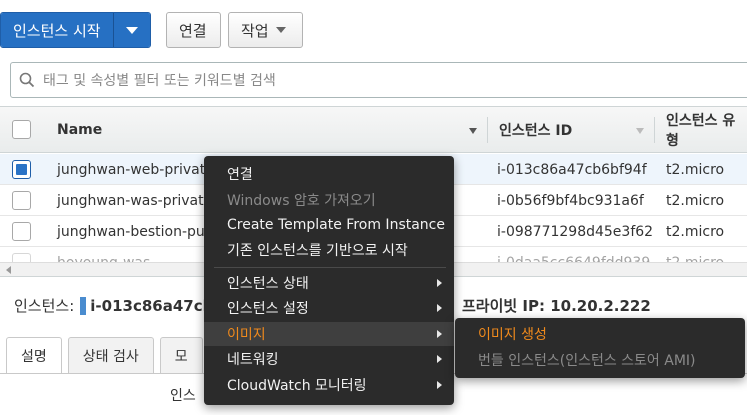 This screenshot has height=415, width=747. I want to click on menu-item-connect: 연결, so click(329, 174).